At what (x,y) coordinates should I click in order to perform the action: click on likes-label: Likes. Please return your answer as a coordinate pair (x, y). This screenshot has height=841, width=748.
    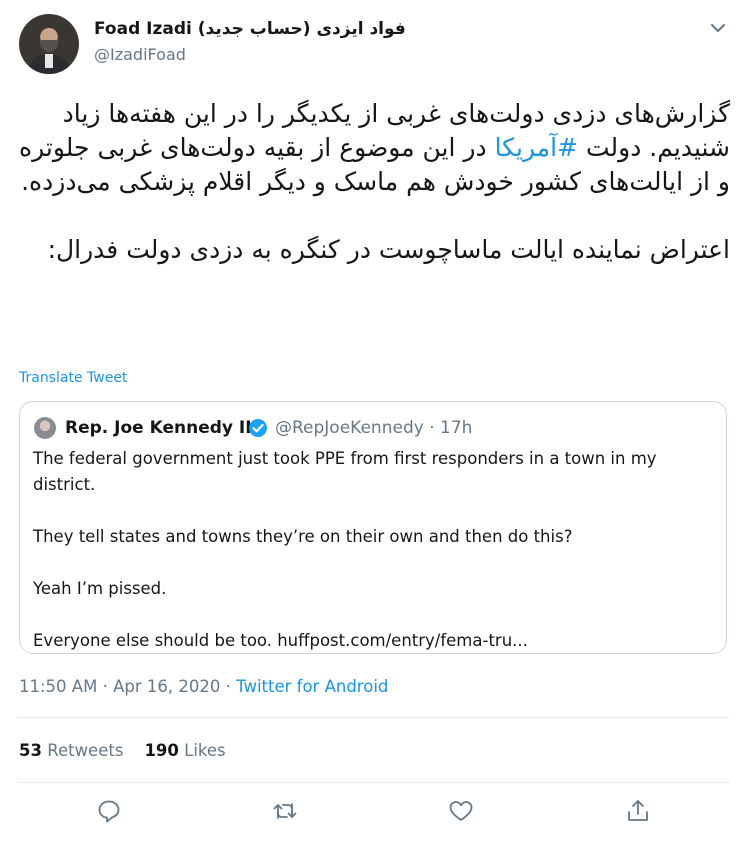
    Looking at the image, I should click on (205, 750).